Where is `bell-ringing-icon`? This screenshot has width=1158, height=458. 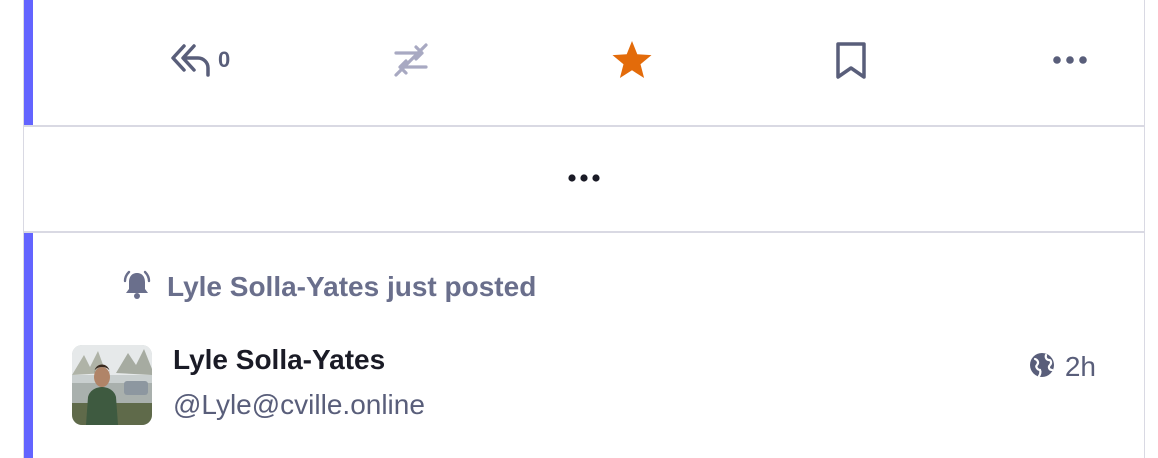 bell-ringing-icon is located at coordinates (137, 287).